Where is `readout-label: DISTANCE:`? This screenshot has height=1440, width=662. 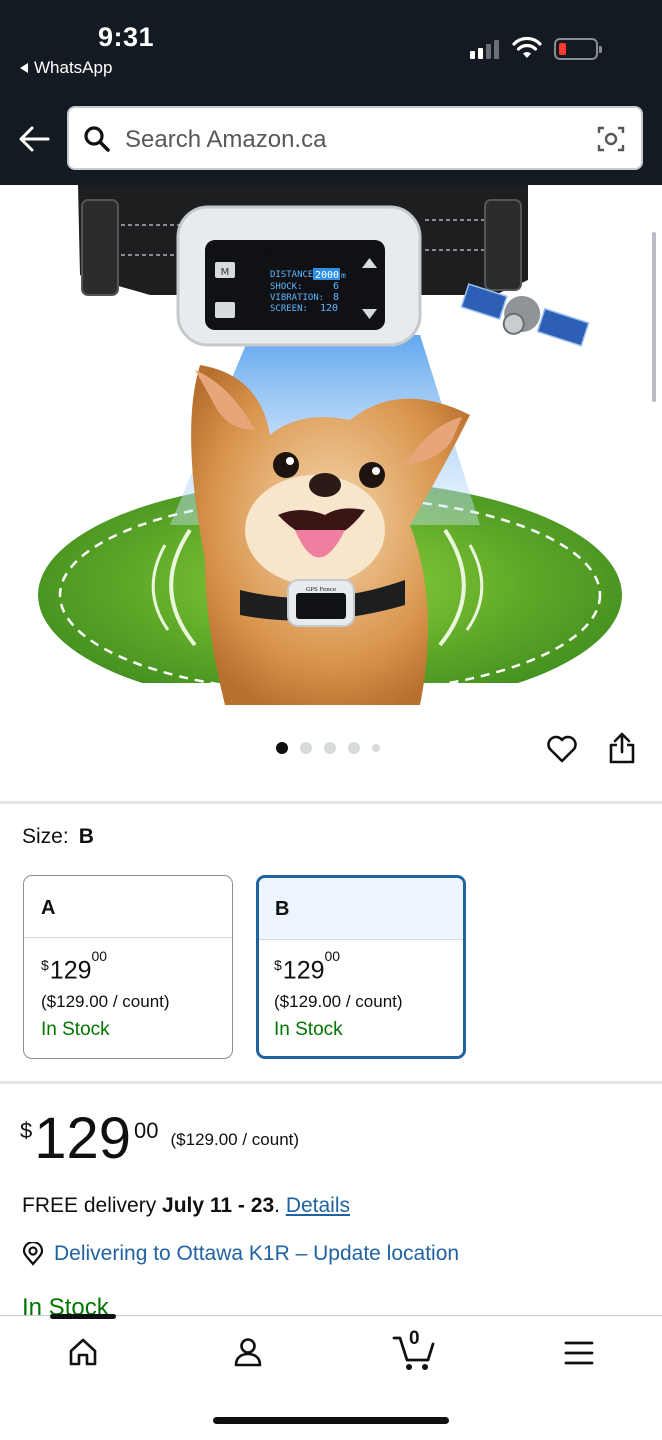 readout-label: DISTANCE: is located at coordinates (294, 275).